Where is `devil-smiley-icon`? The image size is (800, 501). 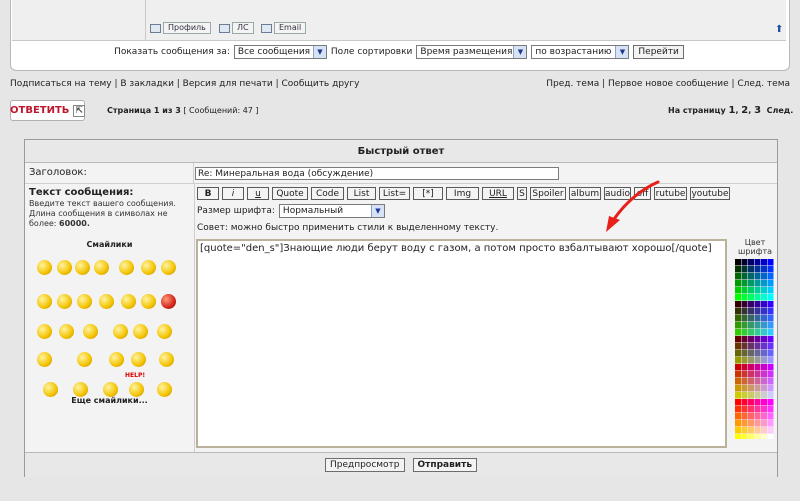 devil-smiley-icon is located at coordinates (168, 301).